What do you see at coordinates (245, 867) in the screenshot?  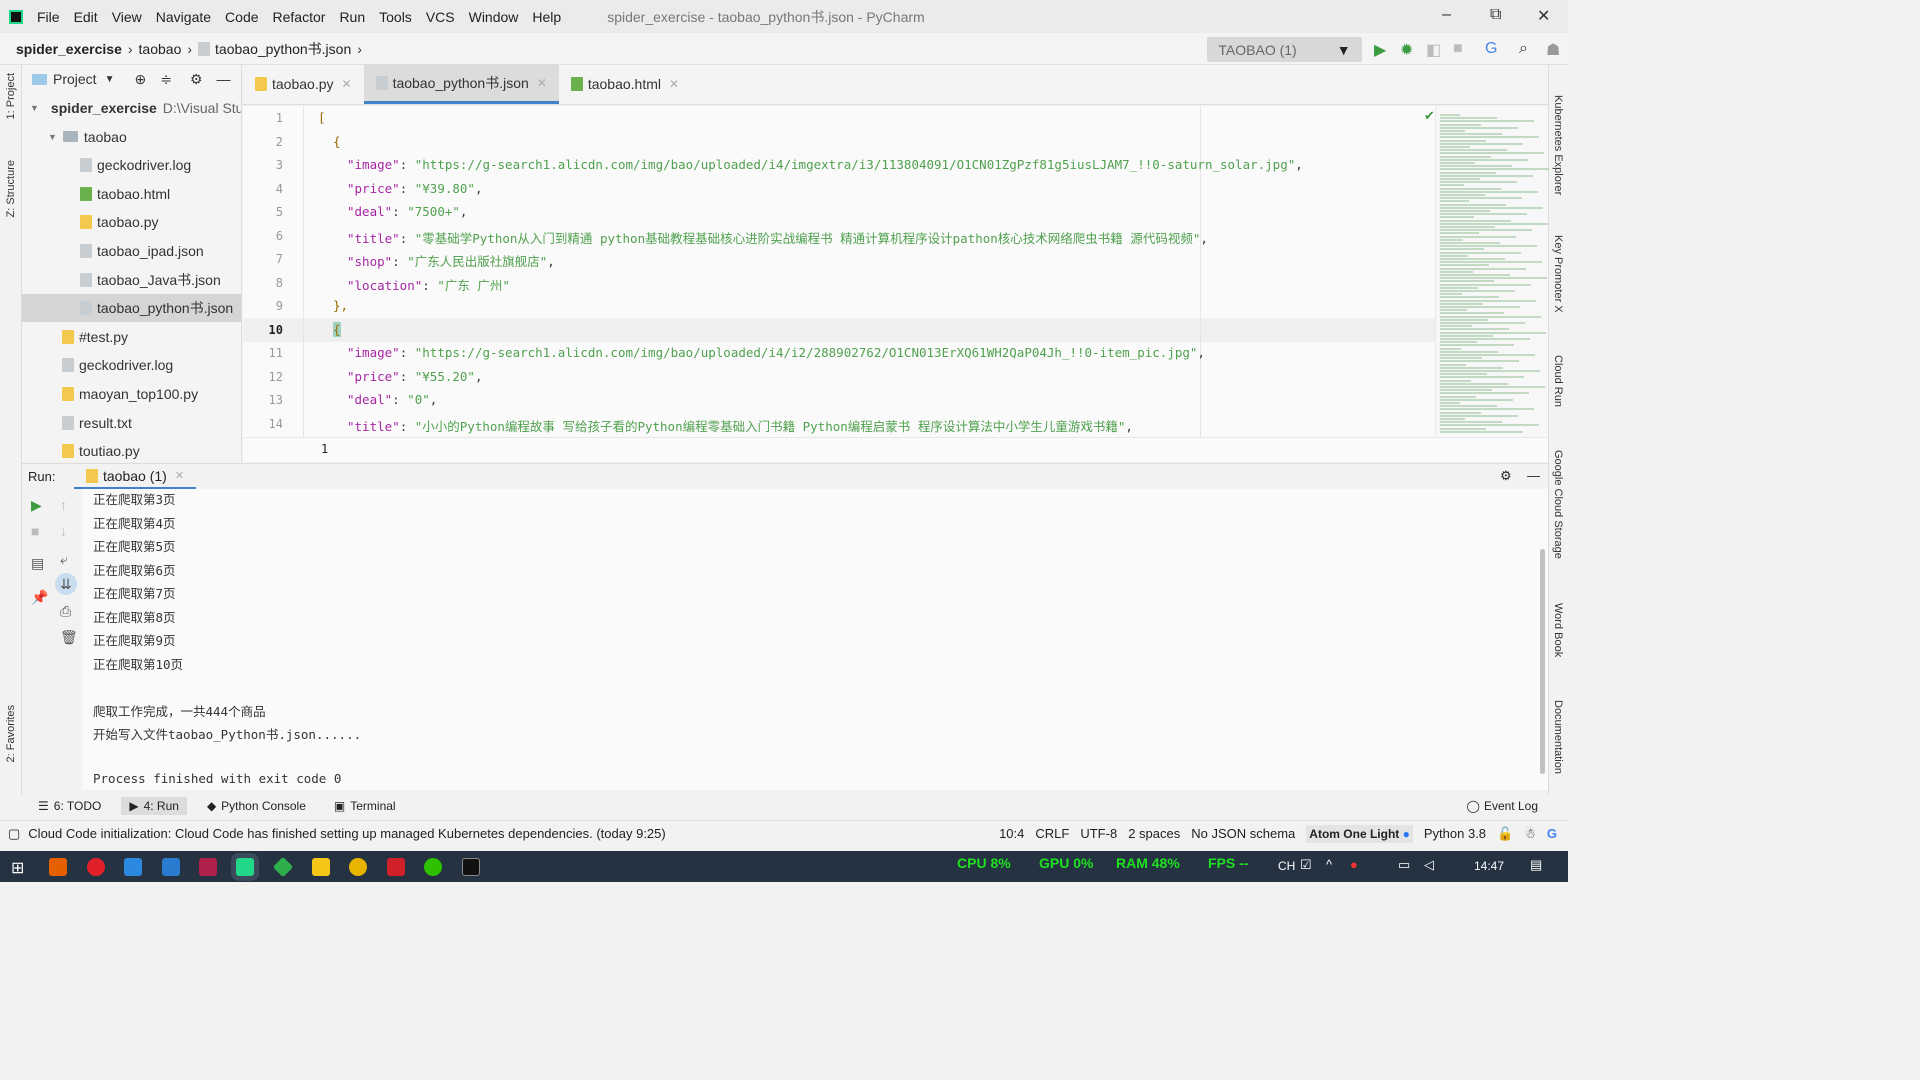 I see `pycharm-icon` at bounding box center [245, 867].